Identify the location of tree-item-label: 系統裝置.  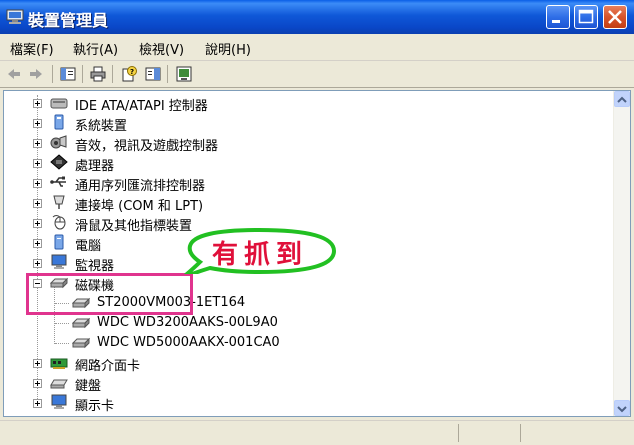
(101, 126).